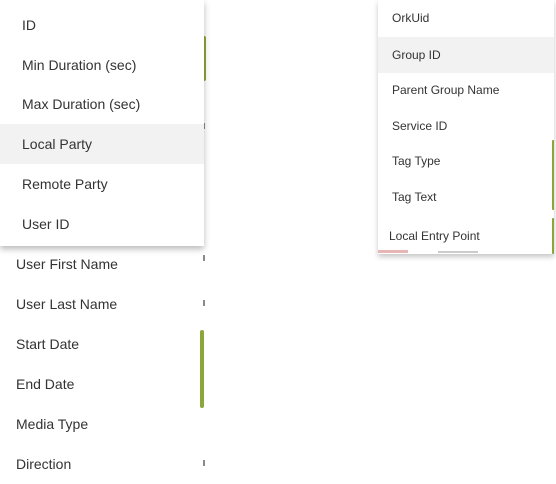 This screenshot has width=556, height=484. What do you see at coordinates (434, 236) in the screenshot?
I see `menu-item-label: Local Entry Point` at bounding box center [434, 236].